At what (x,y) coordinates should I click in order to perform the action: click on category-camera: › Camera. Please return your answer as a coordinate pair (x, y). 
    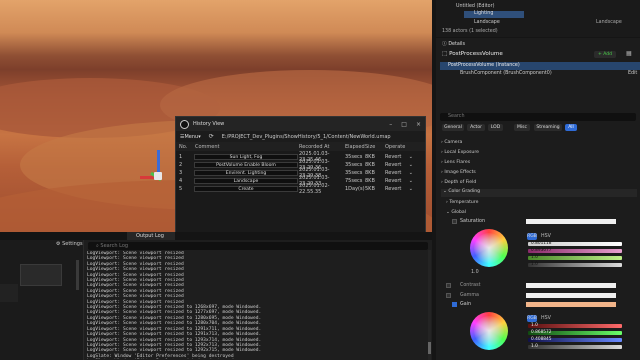
    Looking at the image, I should click on (451, 142).